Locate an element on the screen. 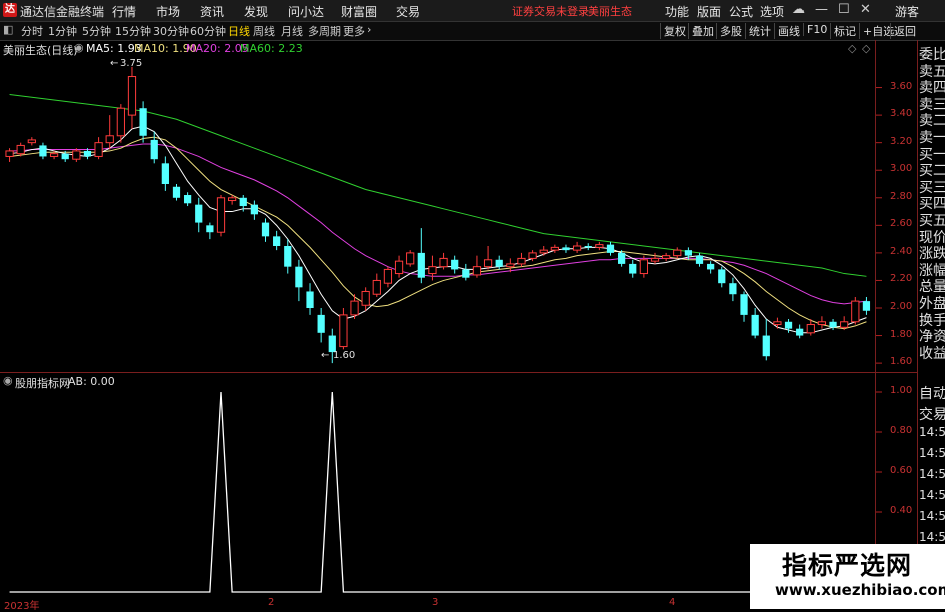 The image size is (945, 612). tab-5min: 5分钟 is located at coordinates (96, 31).